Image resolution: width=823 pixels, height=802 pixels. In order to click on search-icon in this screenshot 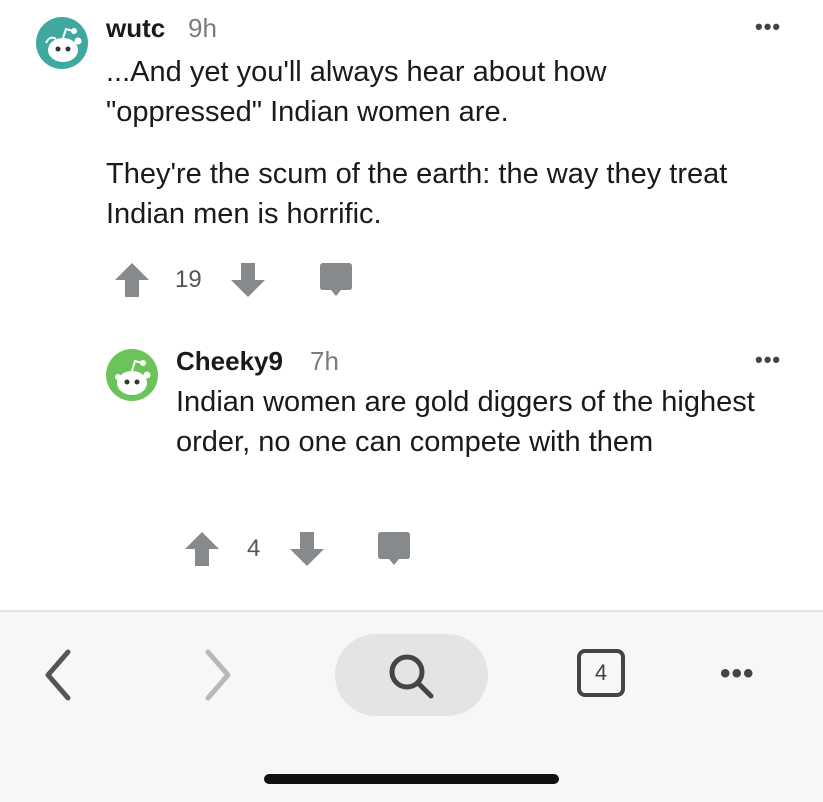, I will do `click(411, 676)`.